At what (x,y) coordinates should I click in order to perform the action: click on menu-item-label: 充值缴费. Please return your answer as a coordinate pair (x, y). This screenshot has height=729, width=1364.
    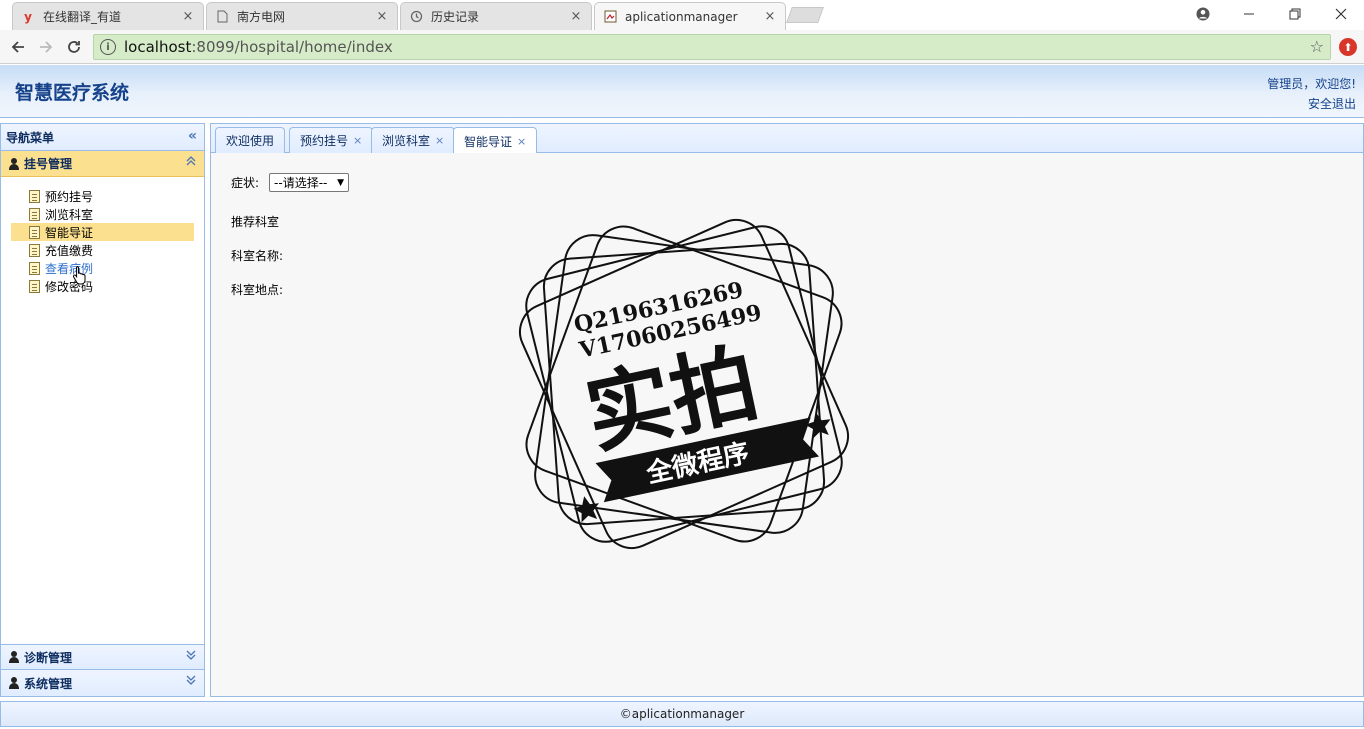
    Looking at the image, I should click on (69, 250).